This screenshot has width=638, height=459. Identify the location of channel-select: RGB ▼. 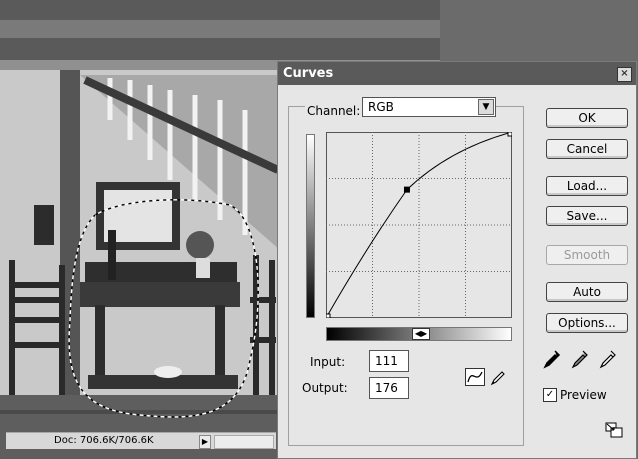
(429, 107).